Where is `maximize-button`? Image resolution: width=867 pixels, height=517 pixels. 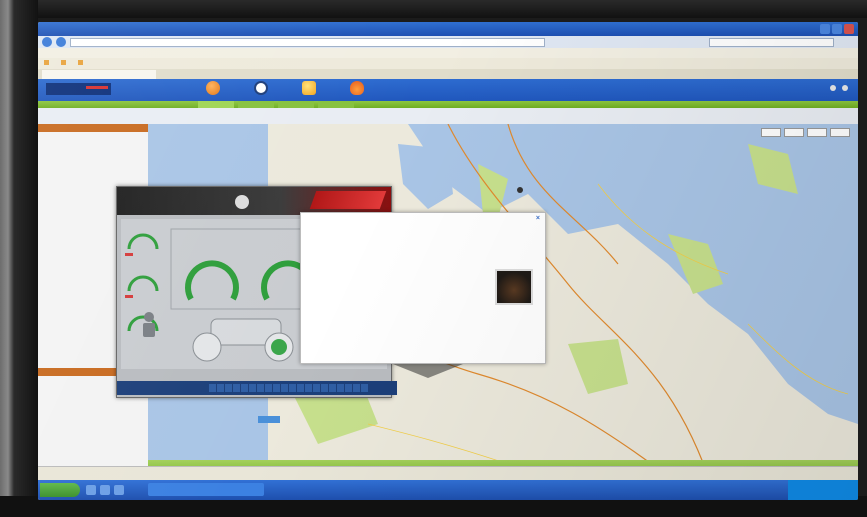 maximize-button is located at coordinates (837, 29).